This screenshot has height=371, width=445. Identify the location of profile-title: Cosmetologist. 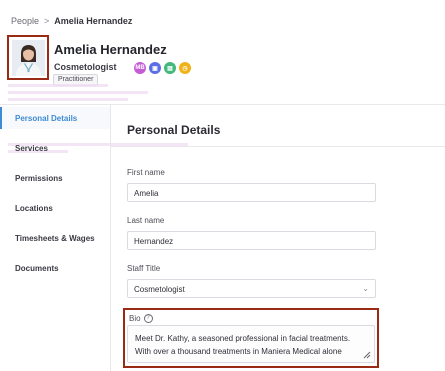
(85, 67).